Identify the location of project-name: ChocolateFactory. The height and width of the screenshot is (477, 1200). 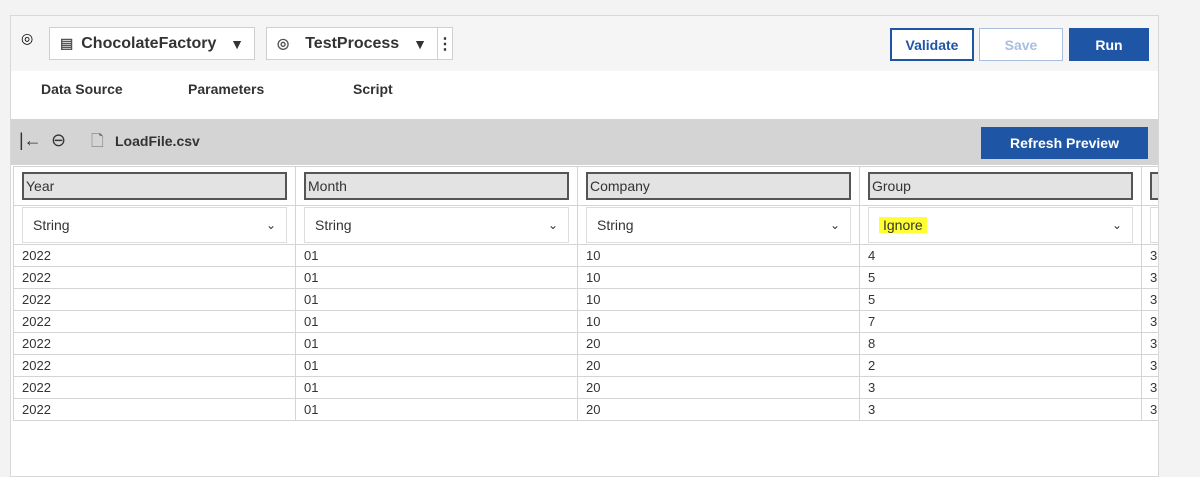
(149, 43).